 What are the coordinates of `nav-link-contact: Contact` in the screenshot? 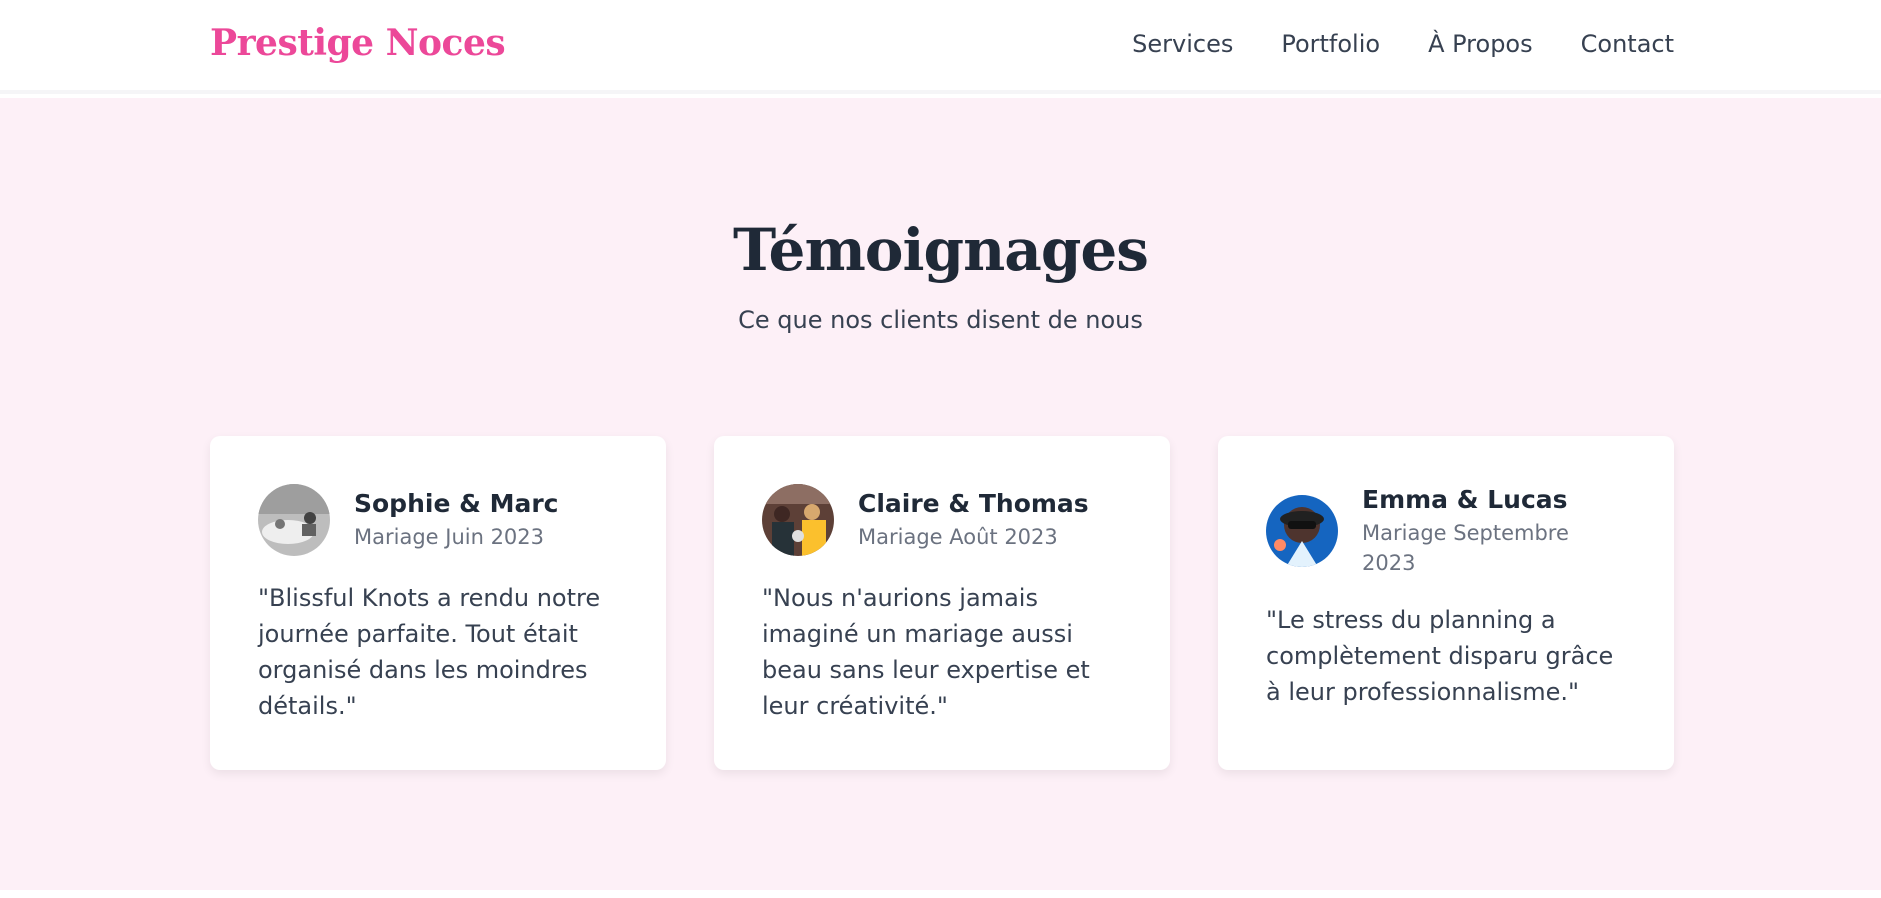 It's located at (1627, 44).